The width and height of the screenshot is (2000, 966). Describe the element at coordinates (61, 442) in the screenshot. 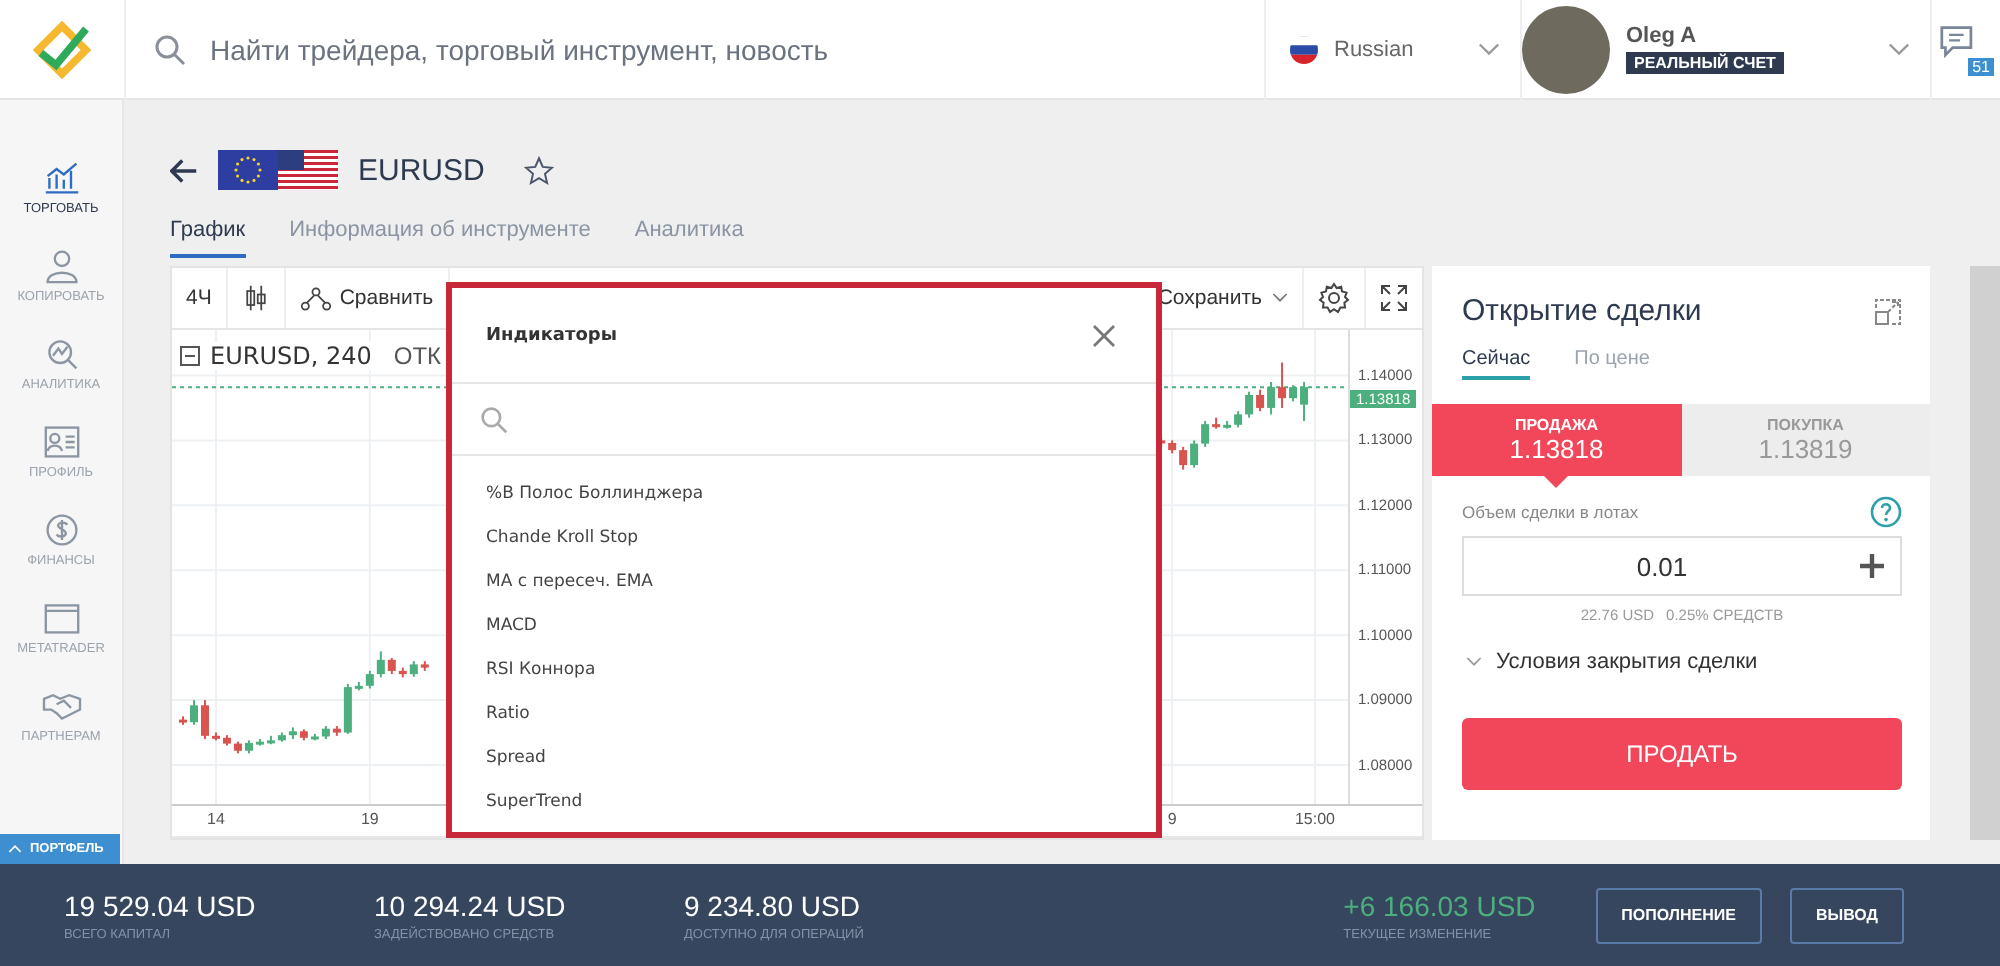

I see `profile-card-icon` at that location.